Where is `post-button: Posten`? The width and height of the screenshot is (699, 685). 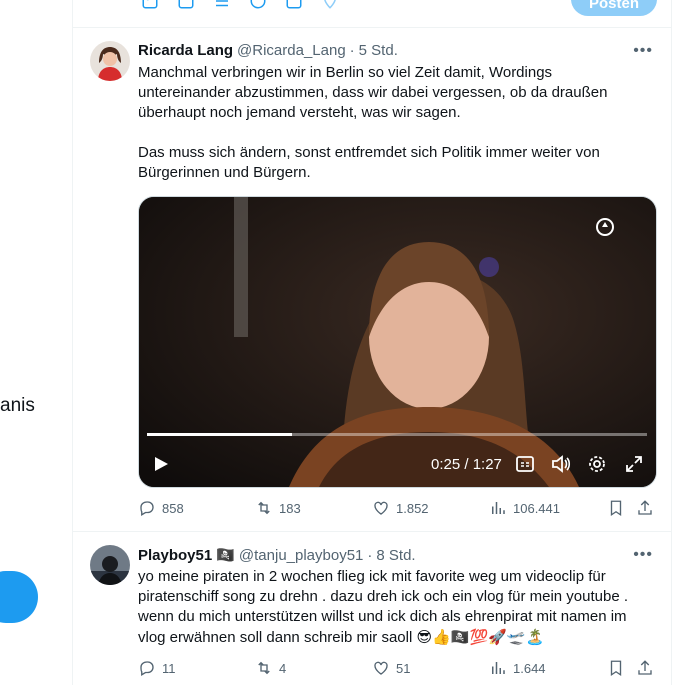
post-button: Posten is located at coordinates (614, 8).